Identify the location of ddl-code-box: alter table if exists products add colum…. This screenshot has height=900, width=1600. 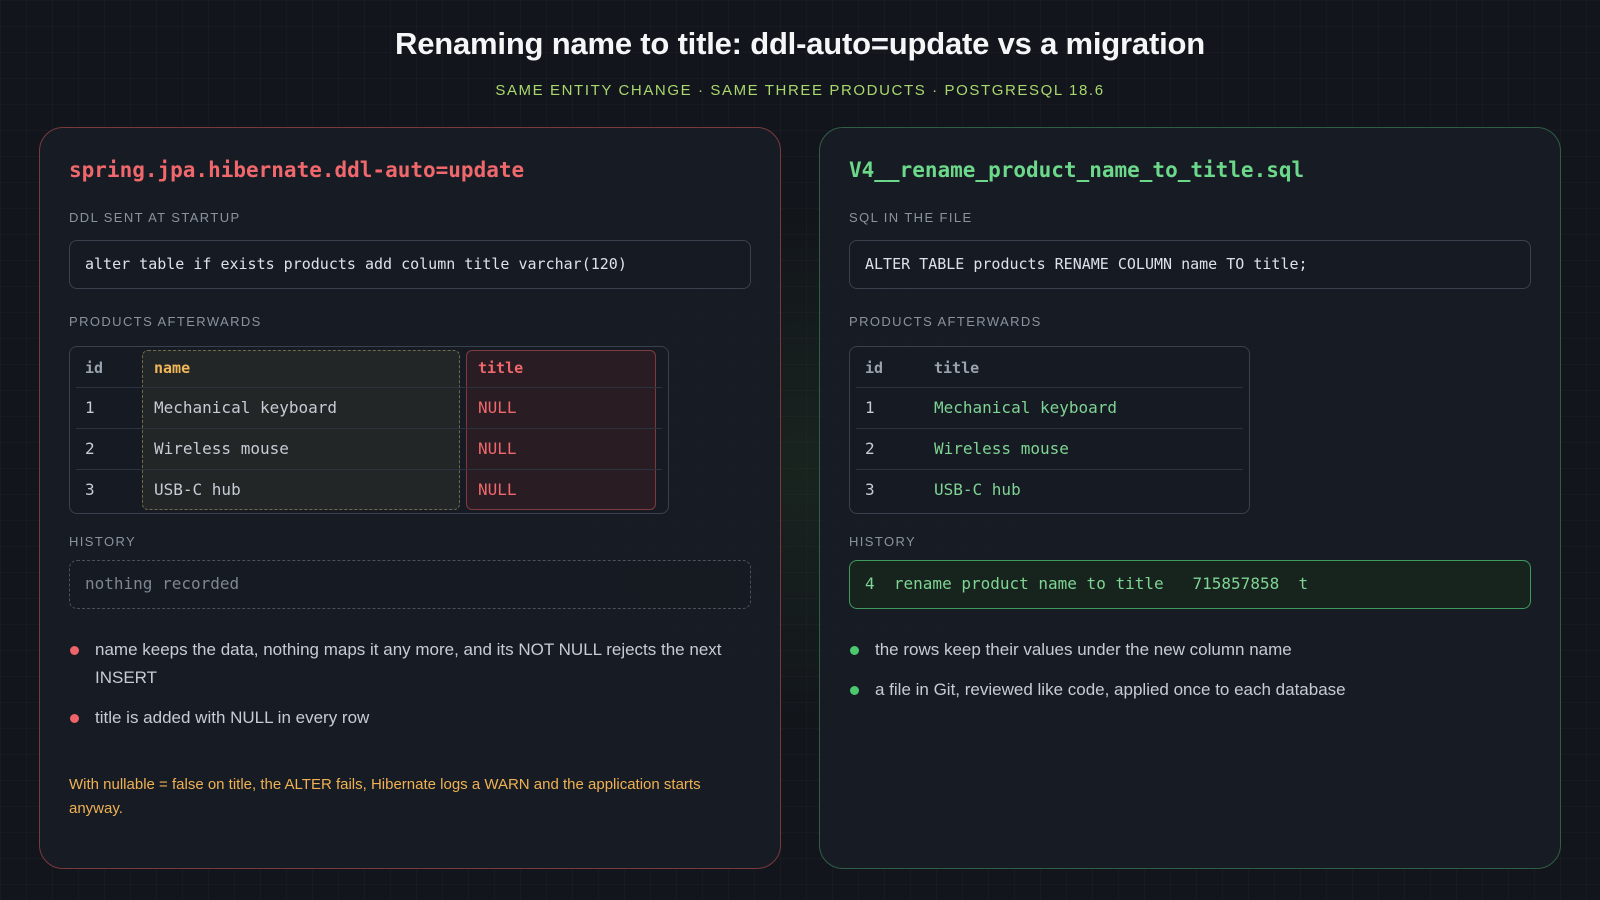
(410, 264).